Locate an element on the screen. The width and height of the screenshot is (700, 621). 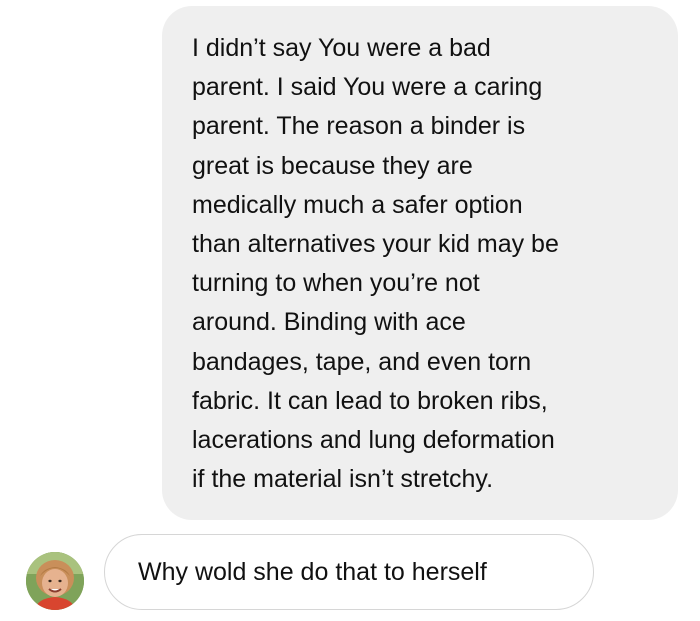
avatar-portrait-icon is located at coordinates (55, 581).